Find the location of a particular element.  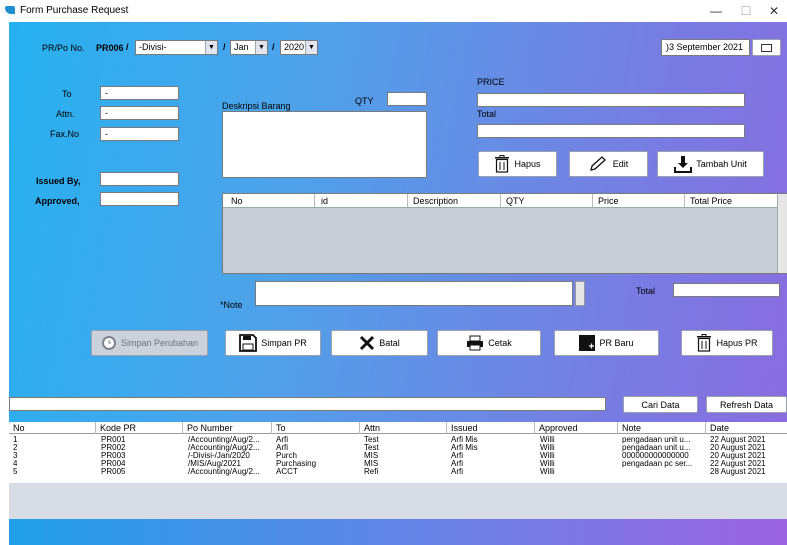

price-input is located at coordinates (611, 100).